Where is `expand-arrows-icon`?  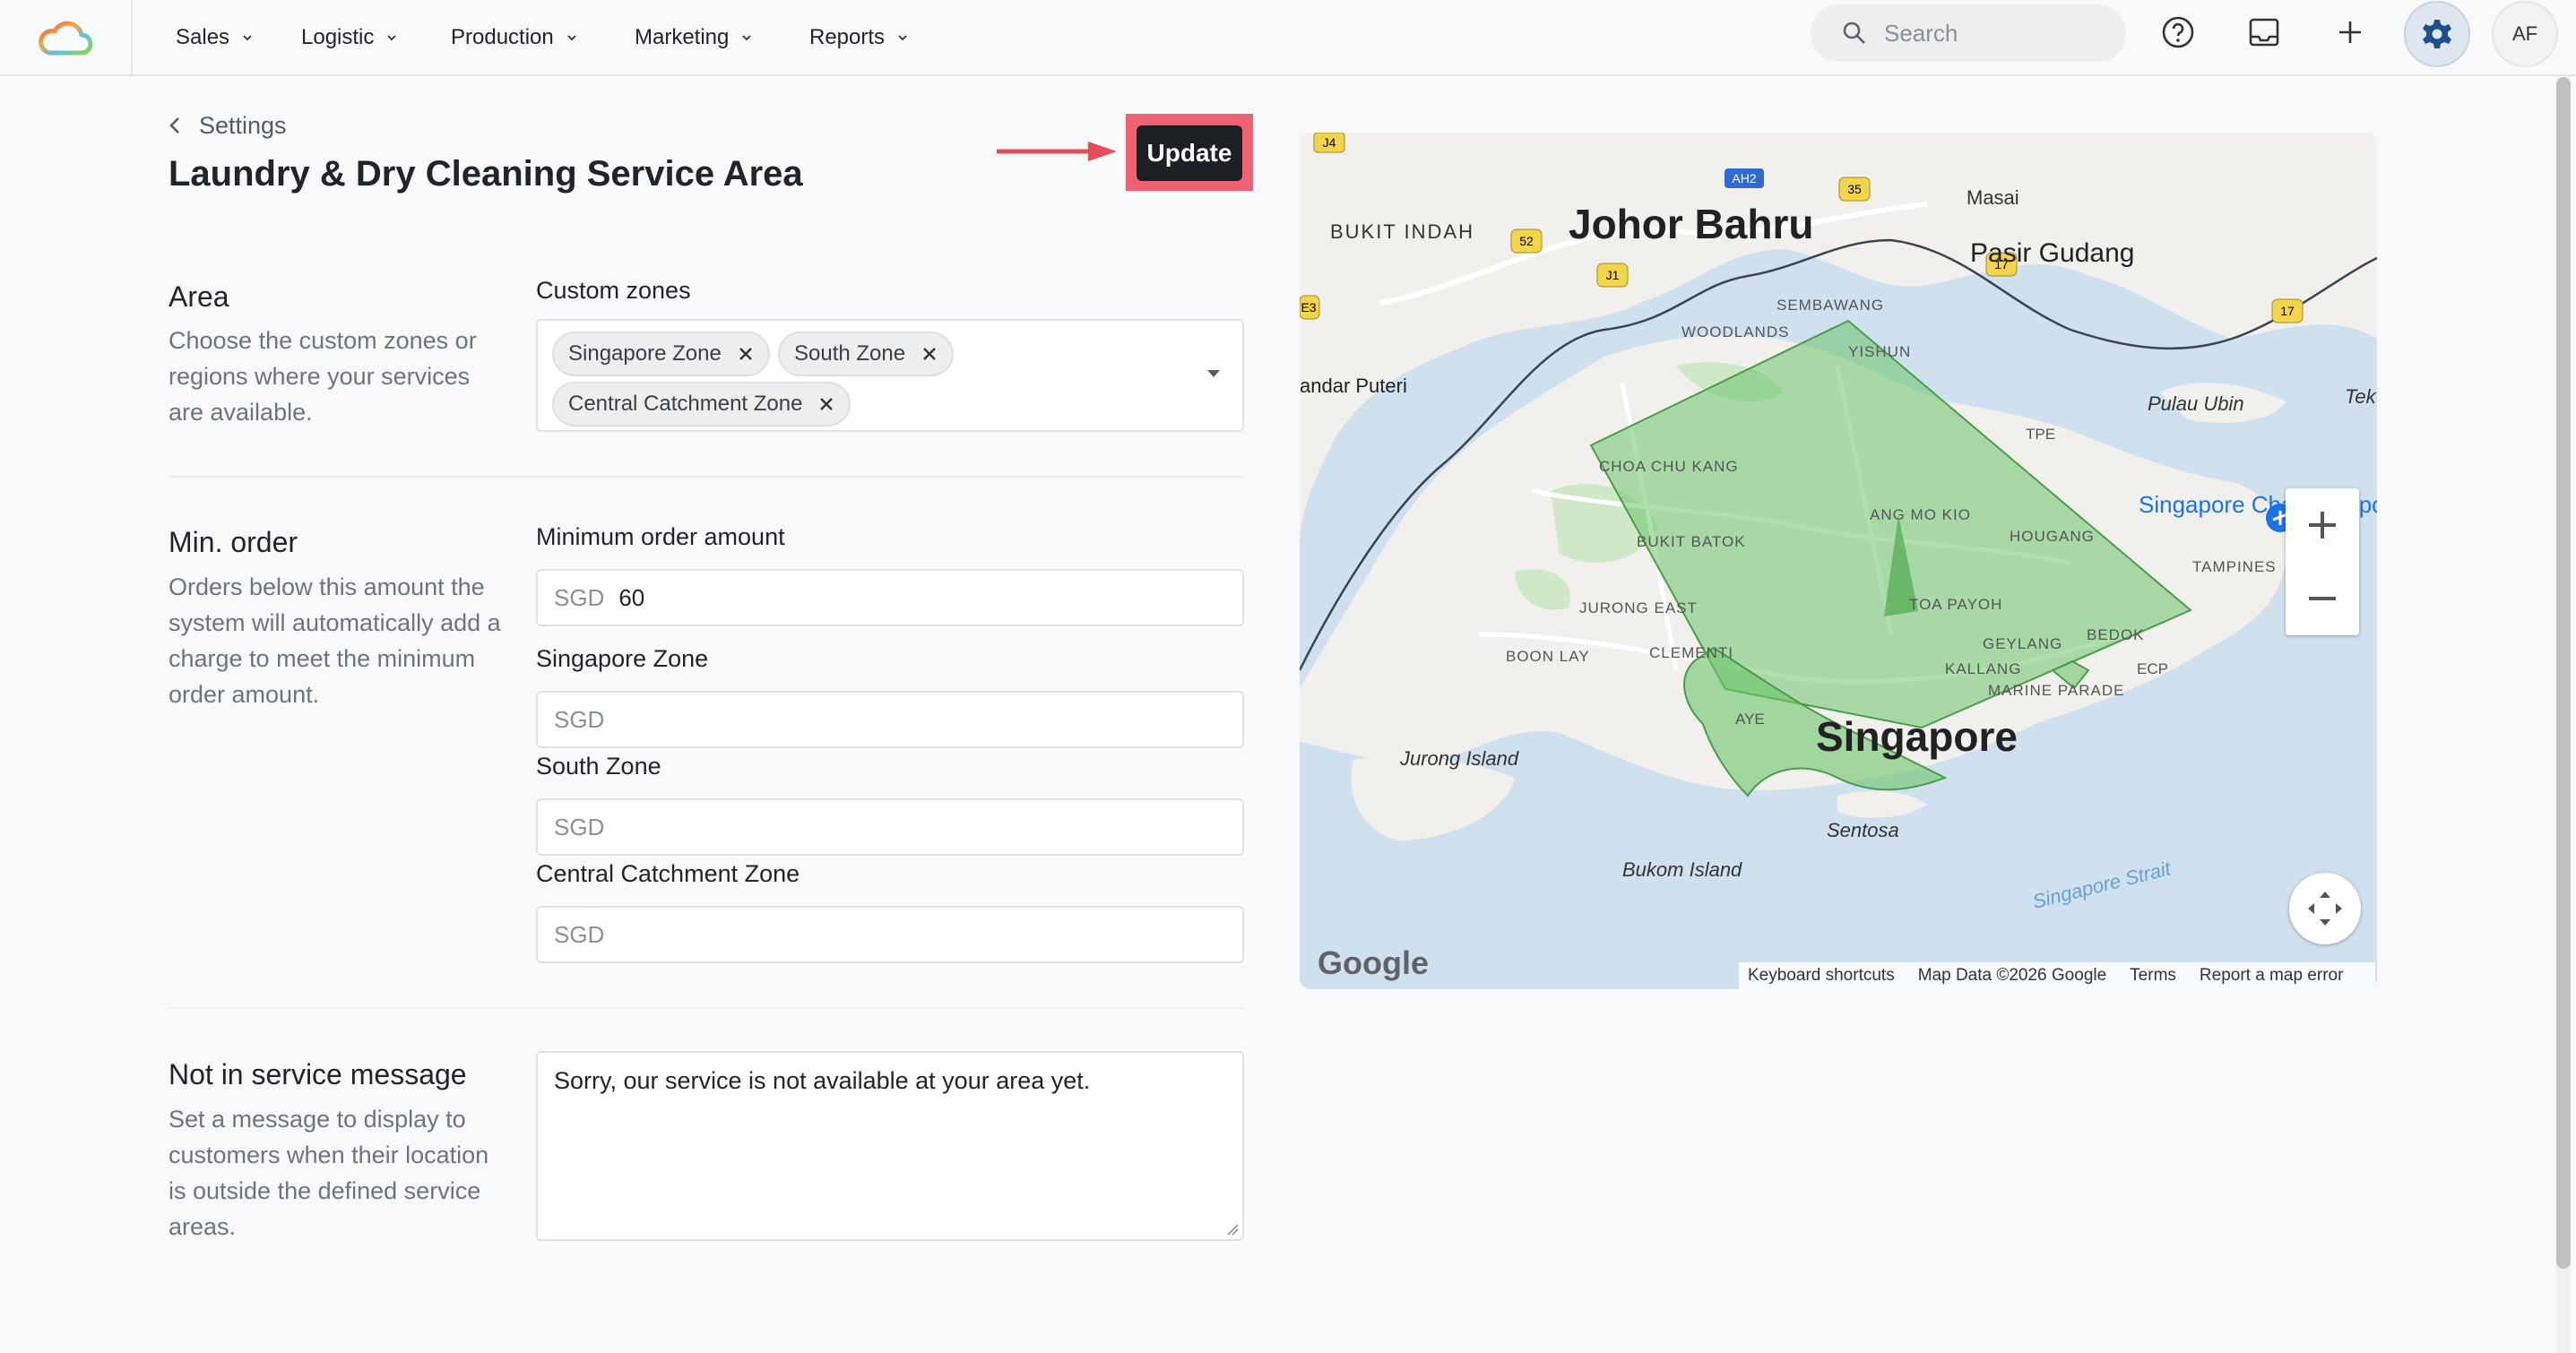
expand-arrows-icon is located at coordinates (2325, 909).